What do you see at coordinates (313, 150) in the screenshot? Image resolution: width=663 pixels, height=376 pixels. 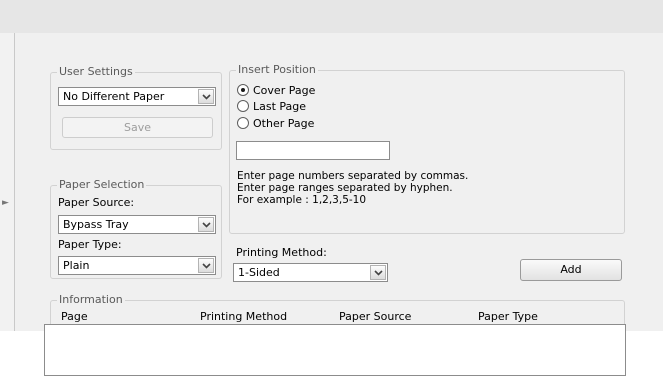 I see `page-numbers-input` at bounding box center [313, 150].